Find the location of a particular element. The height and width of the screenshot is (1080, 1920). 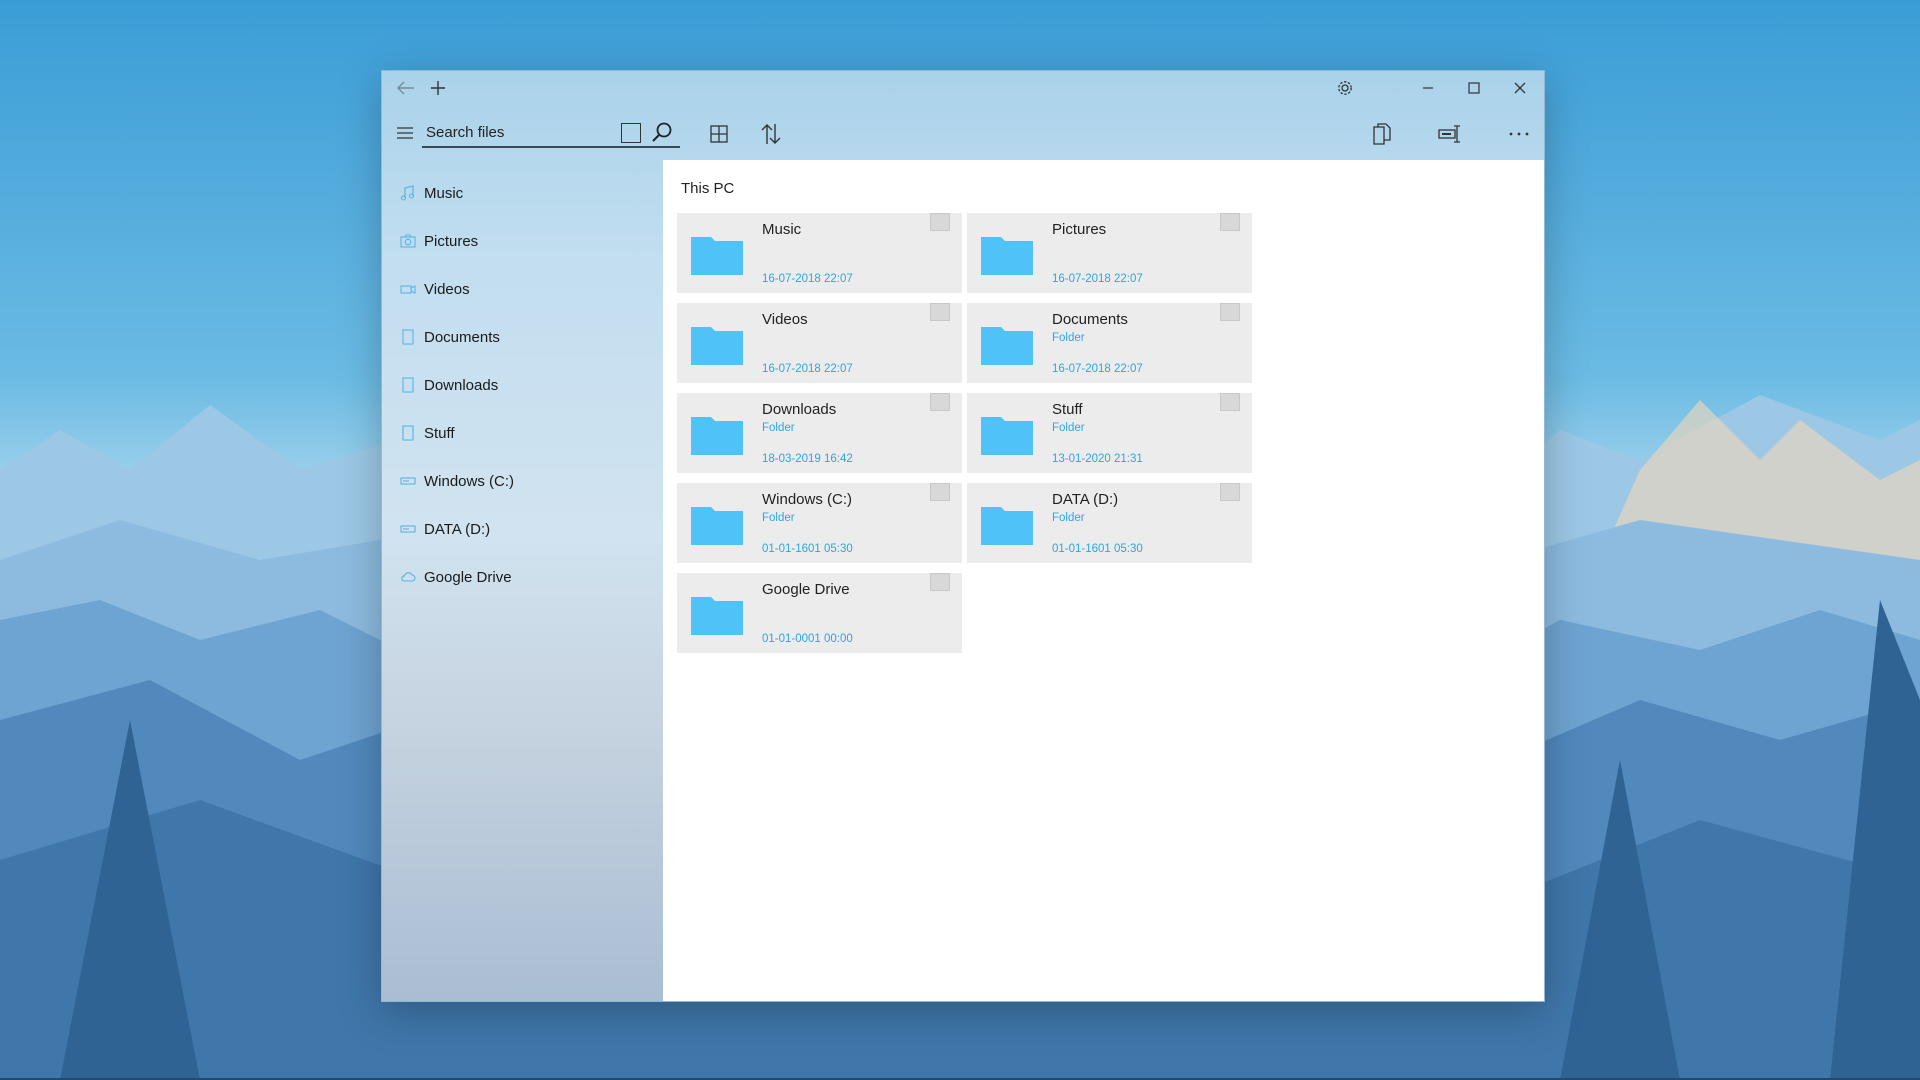

toolbar is located at coordinates (963, 134).